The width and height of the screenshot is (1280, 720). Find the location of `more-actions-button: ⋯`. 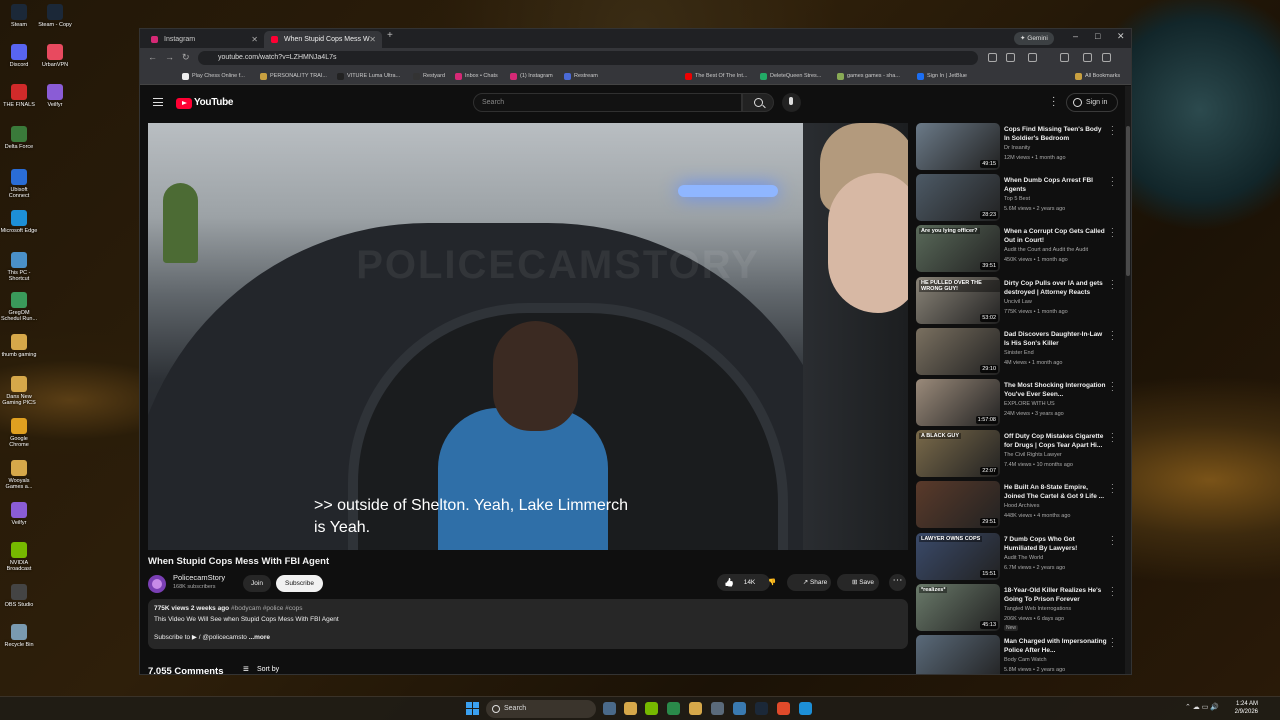

more-actions-button: ⋯ is located at coordinates (897, 582).